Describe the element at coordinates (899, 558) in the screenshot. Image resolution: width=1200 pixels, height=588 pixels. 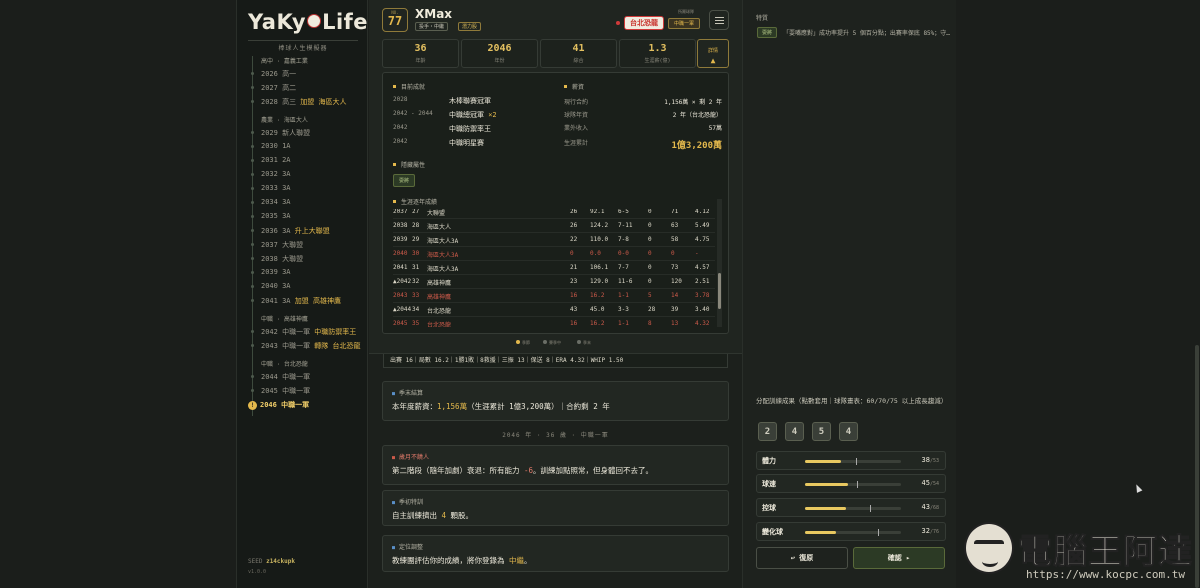
I see `confirm-button: 確認 ▸` at that location.